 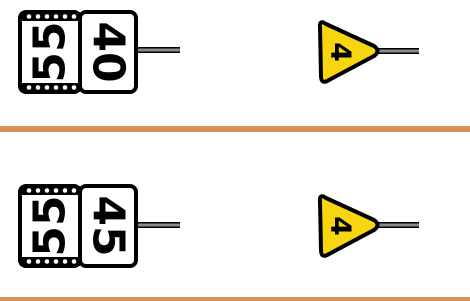 What do you see at coordinates (108, 51) in the screenshot?
I see `board-right-number: 40` at bounding box center [108, 51].